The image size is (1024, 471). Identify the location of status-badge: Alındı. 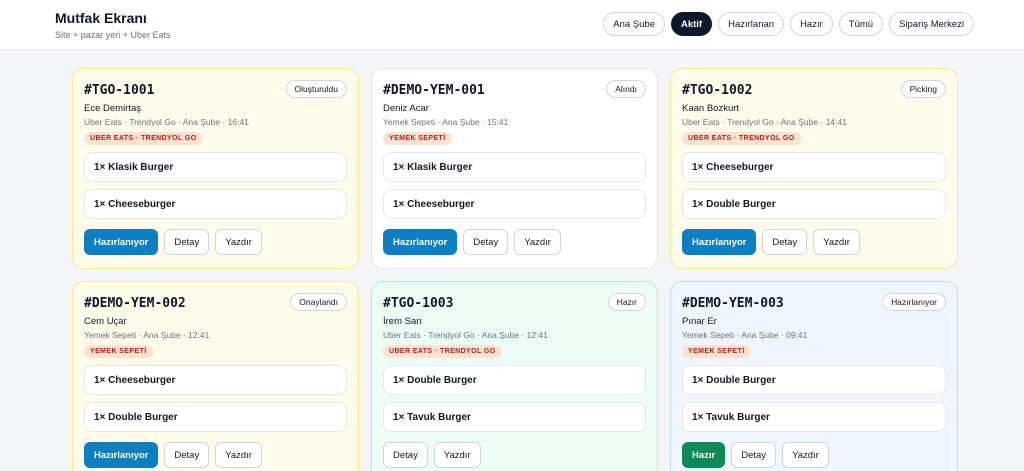
(626, 89).